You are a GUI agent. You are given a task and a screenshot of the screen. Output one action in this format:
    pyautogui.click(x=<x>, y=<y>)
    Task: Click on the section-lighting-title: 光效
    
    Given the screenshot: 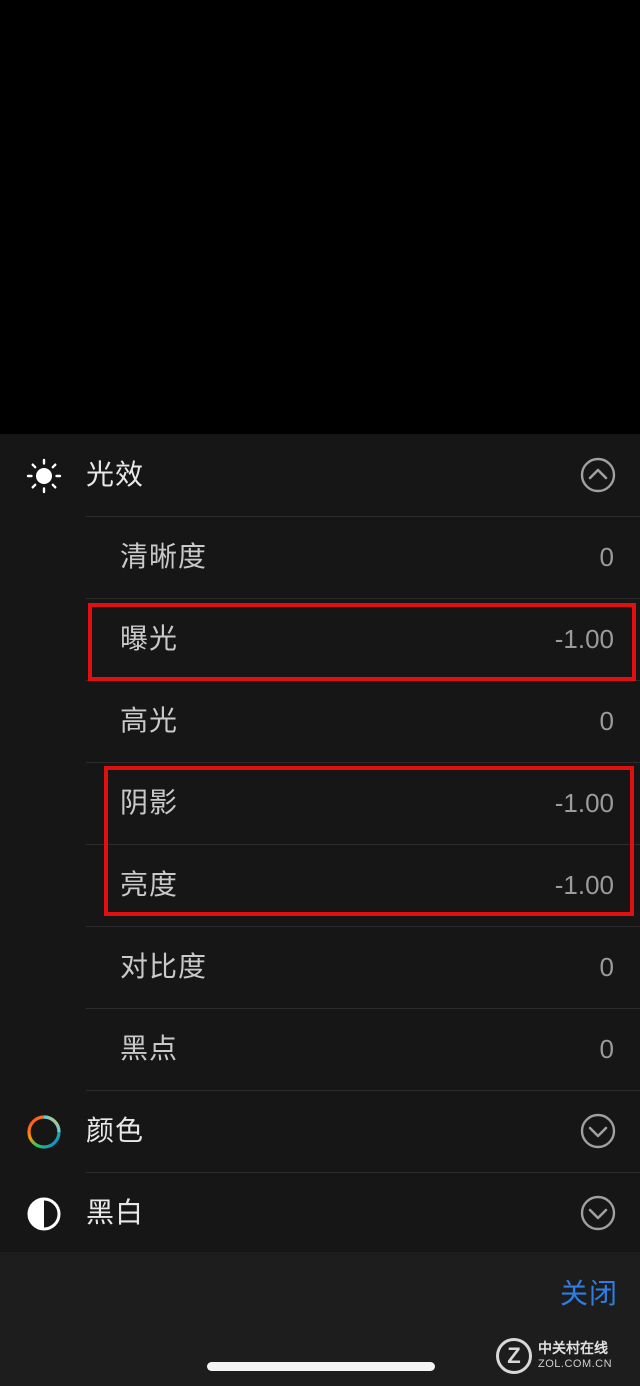 What is the action you would take?
    pyautogui.click(x=115, y=474)
    